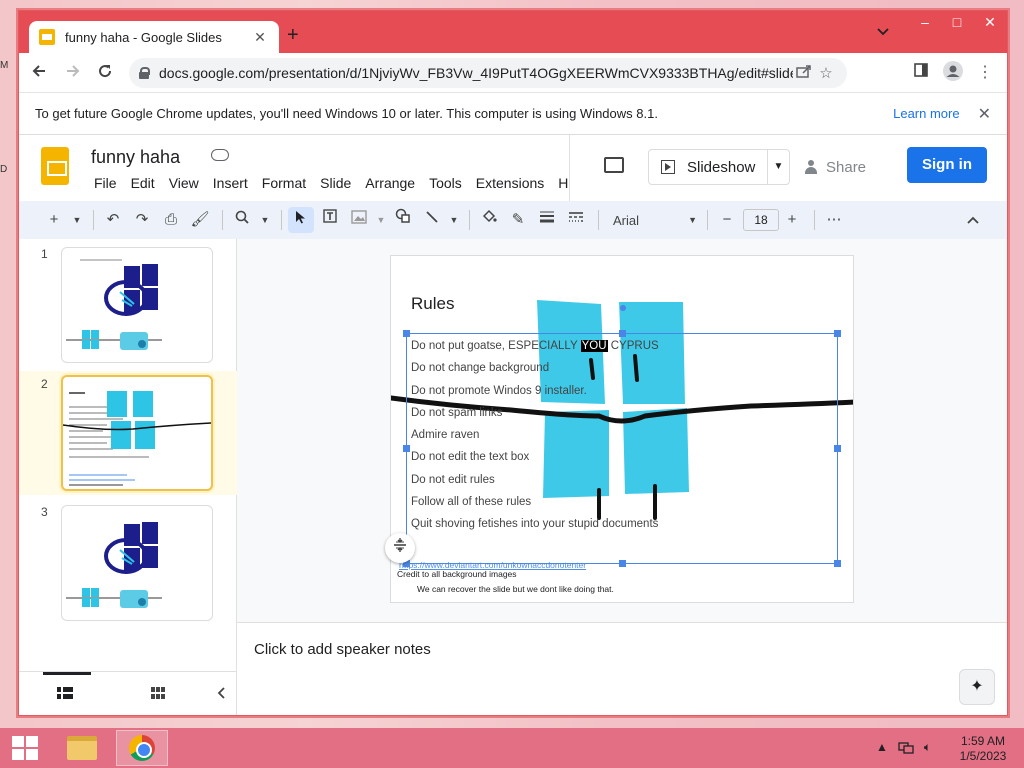  I want to click on font-caret-icon: ▼, so click(692, 220).